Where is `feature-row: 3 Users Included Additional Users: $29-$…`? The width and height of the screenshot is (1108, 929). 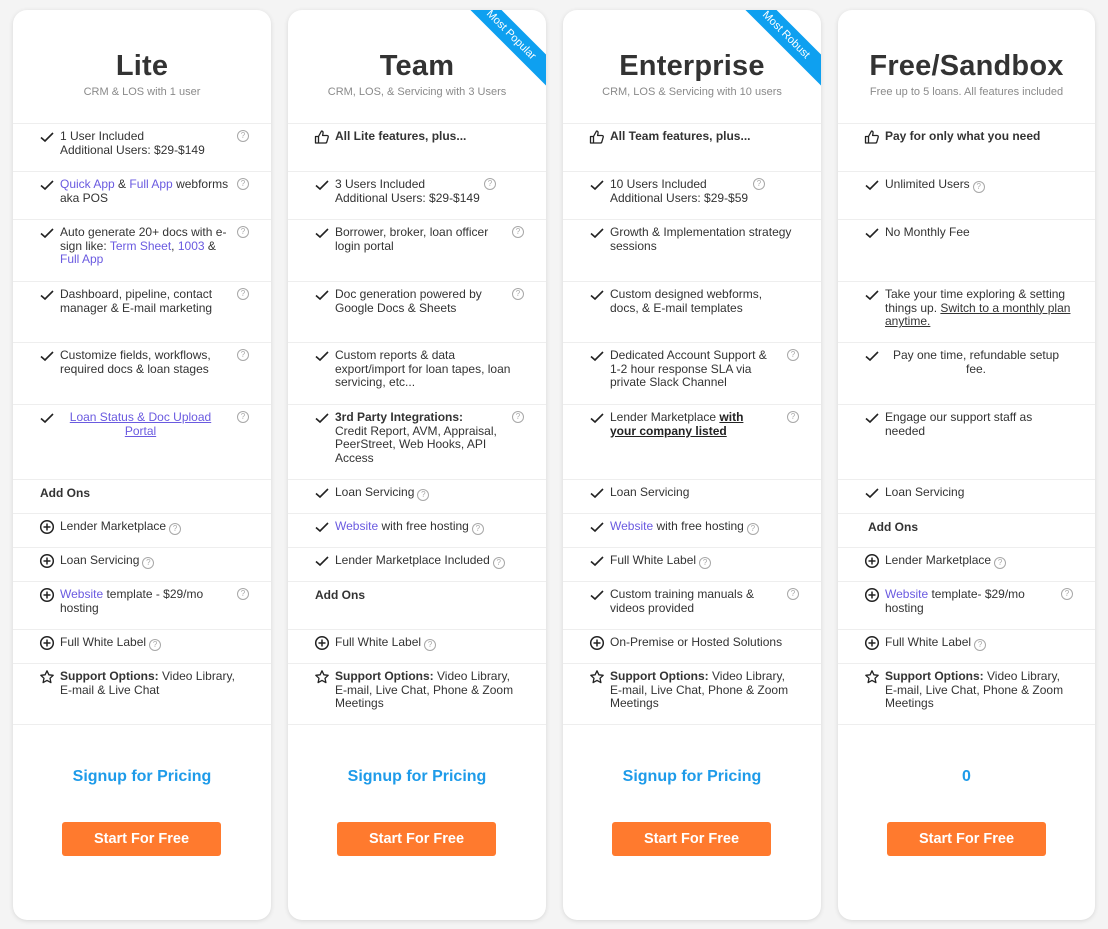 feature-row: 3 Users Included Additional Users: $29-$… is located at coordinates (417, 196).